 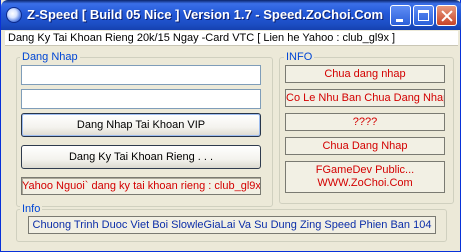 What do you see at coordinates (365, 122) in the screenshot?
I see `unknown-status-label: ????` at bounding box center [365, 122].